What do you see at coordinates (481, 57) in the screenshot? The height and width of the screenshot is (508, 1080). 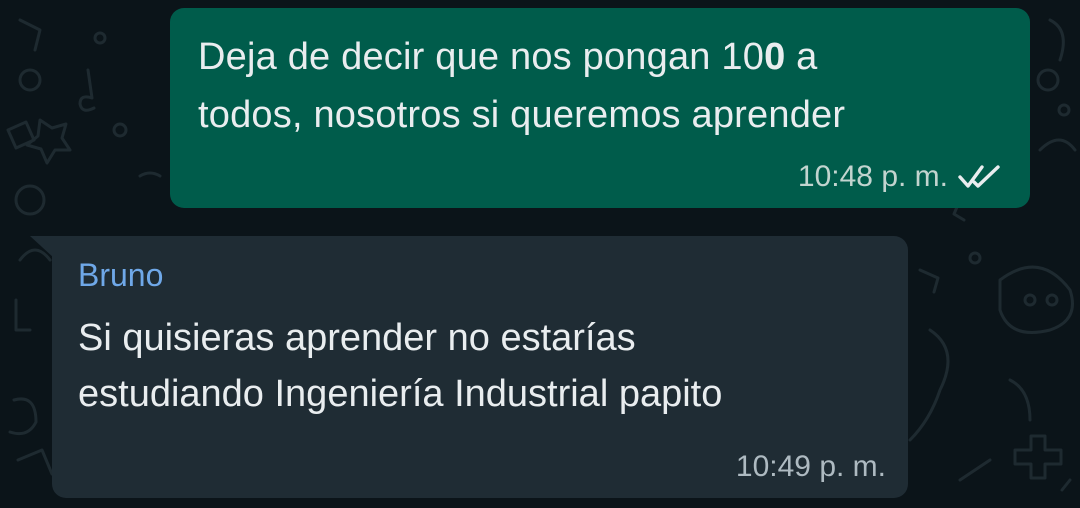 I see `outgoing-text-part1: Deja de decir que nos pongan 10` at bounding box center [481, 57].